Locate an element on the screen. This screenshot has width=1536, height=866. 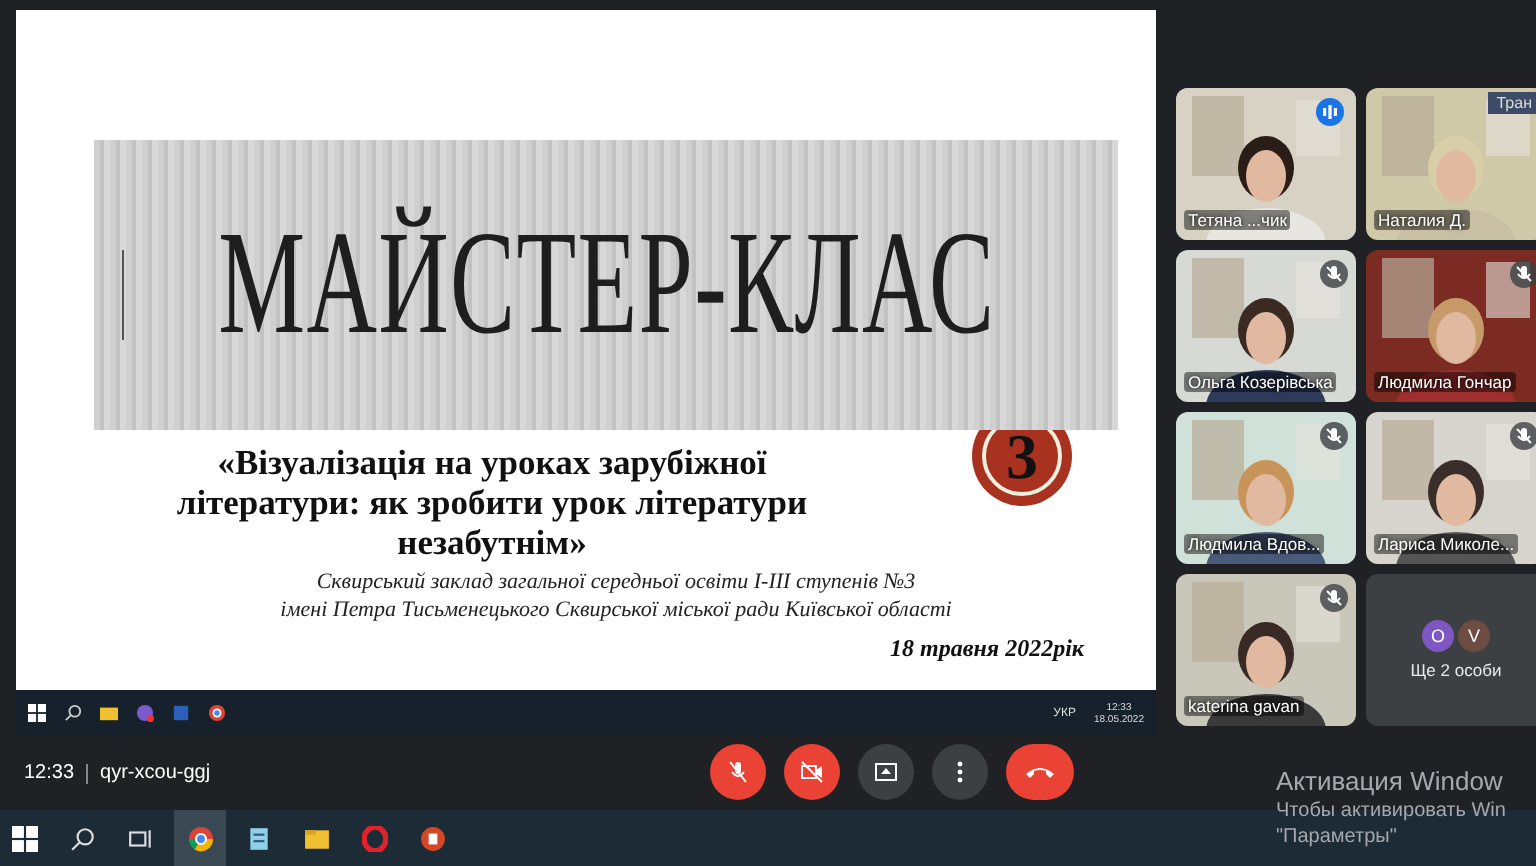
activation-link: "Параметры" is located at coordinates (1391, 837).